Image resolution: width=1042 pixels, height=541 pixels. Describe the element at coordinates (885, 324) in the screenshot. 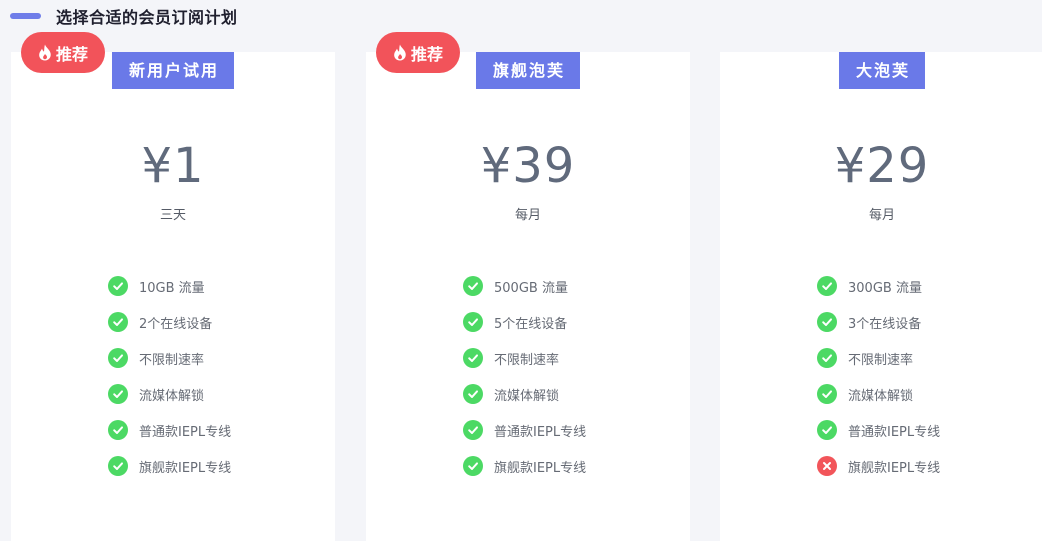

I see `feature-label: 3个在线设备` at that location.